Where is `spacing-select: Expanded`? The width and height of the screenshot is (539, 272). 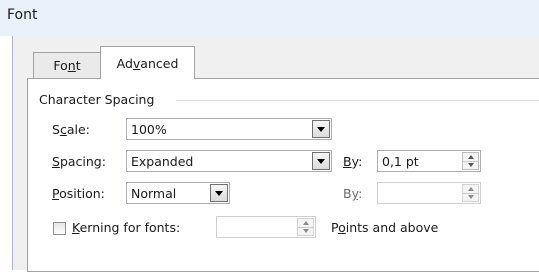
spacing-select: Expanded is located at coordinates (229, 161).